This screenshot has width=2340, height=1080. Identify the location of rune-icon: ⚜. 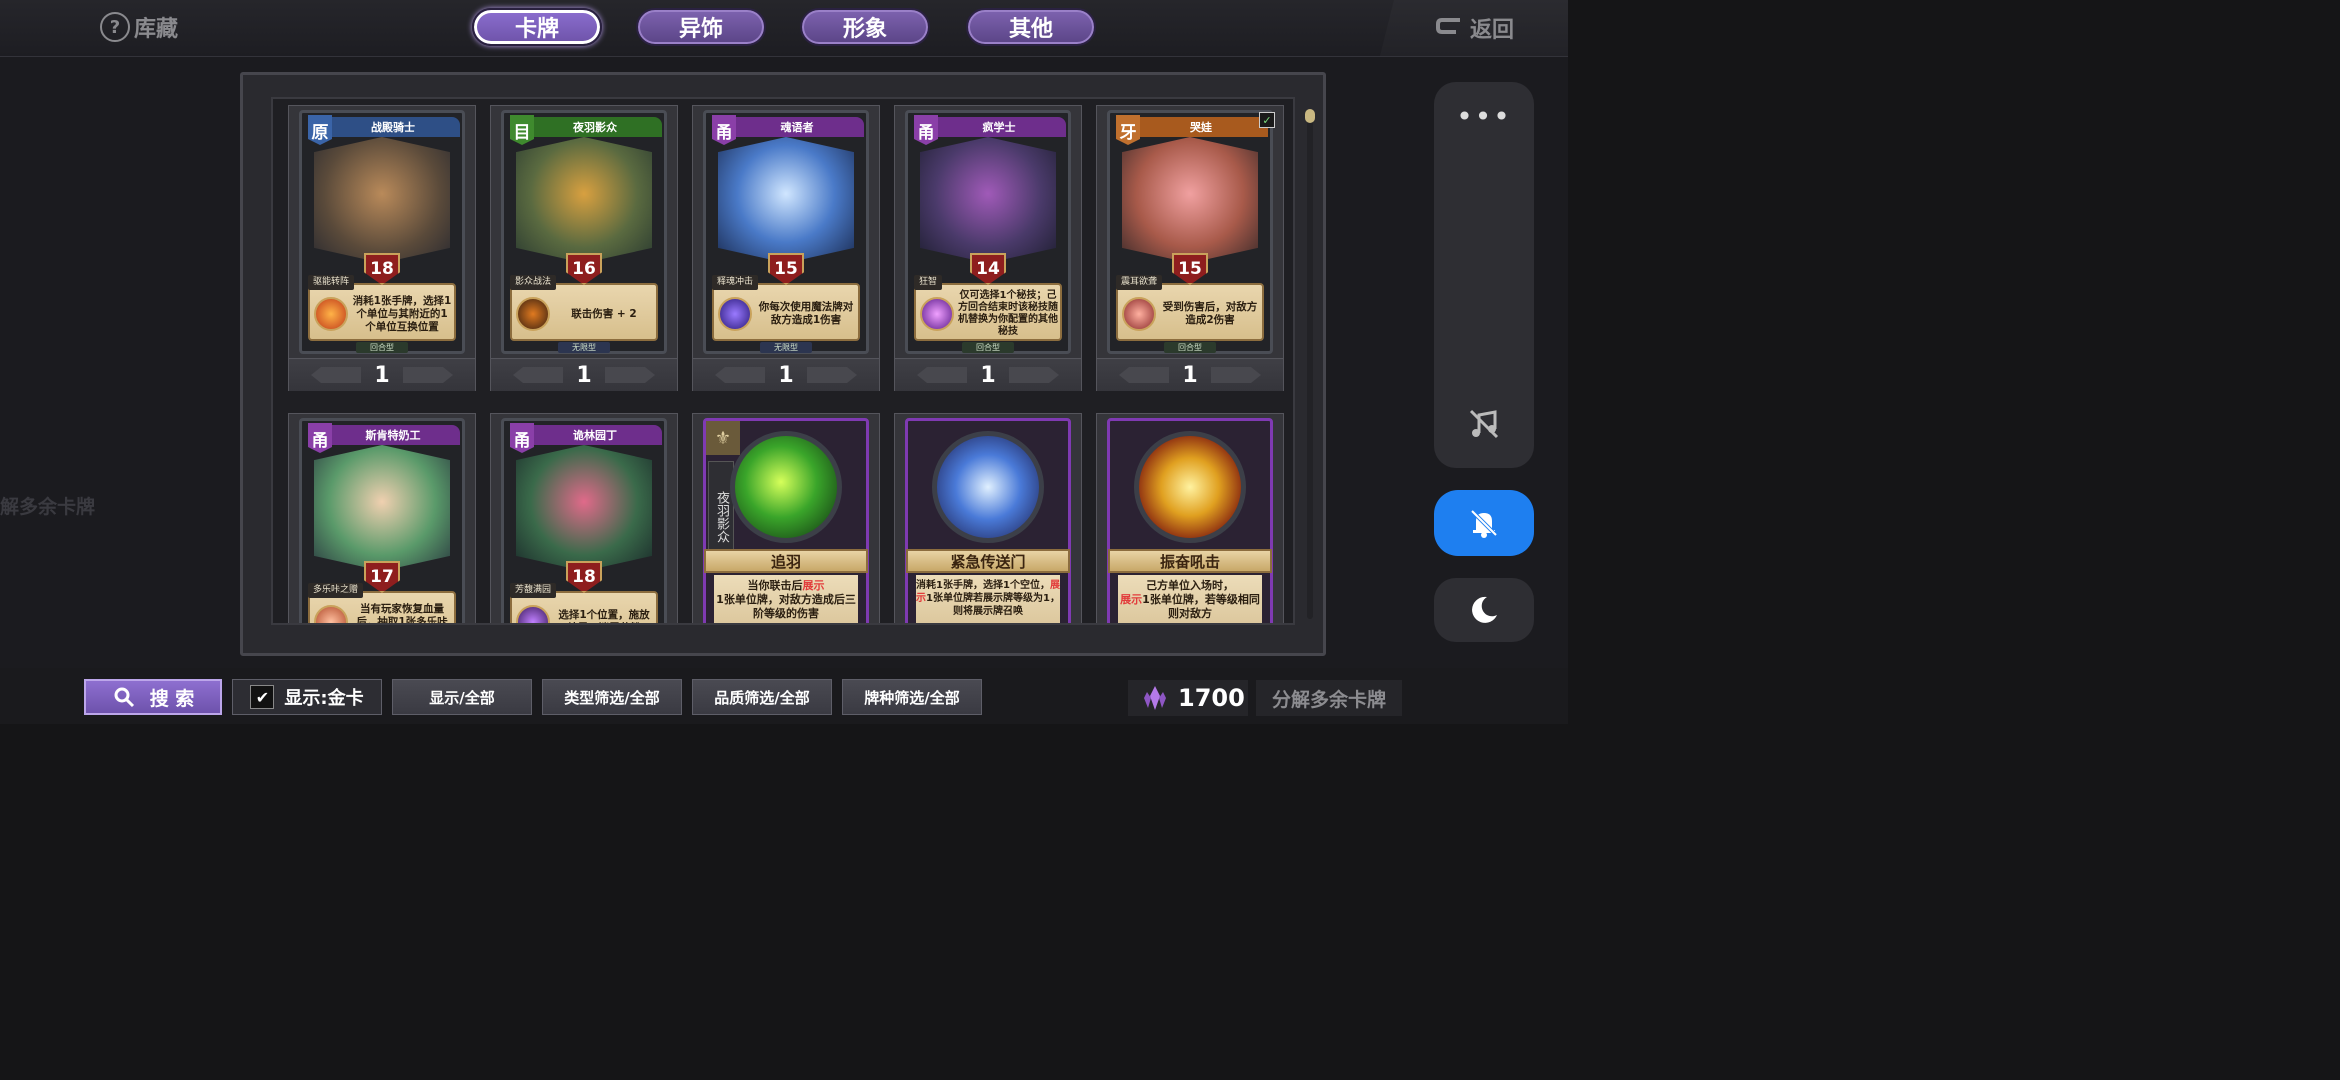
(723, 438).